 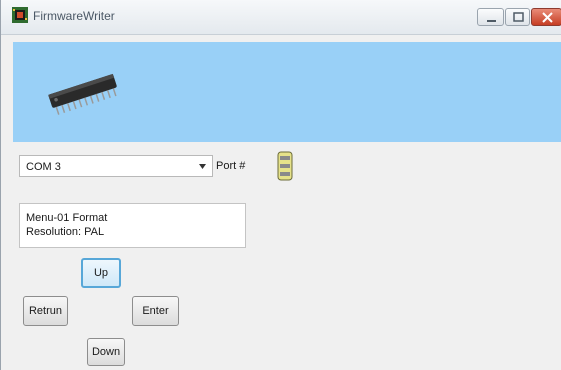 What do you see at coordinates (74, 16) in the screenshot?
I see `window-title: FirmwareWriter` at bounding box center [74, 16].